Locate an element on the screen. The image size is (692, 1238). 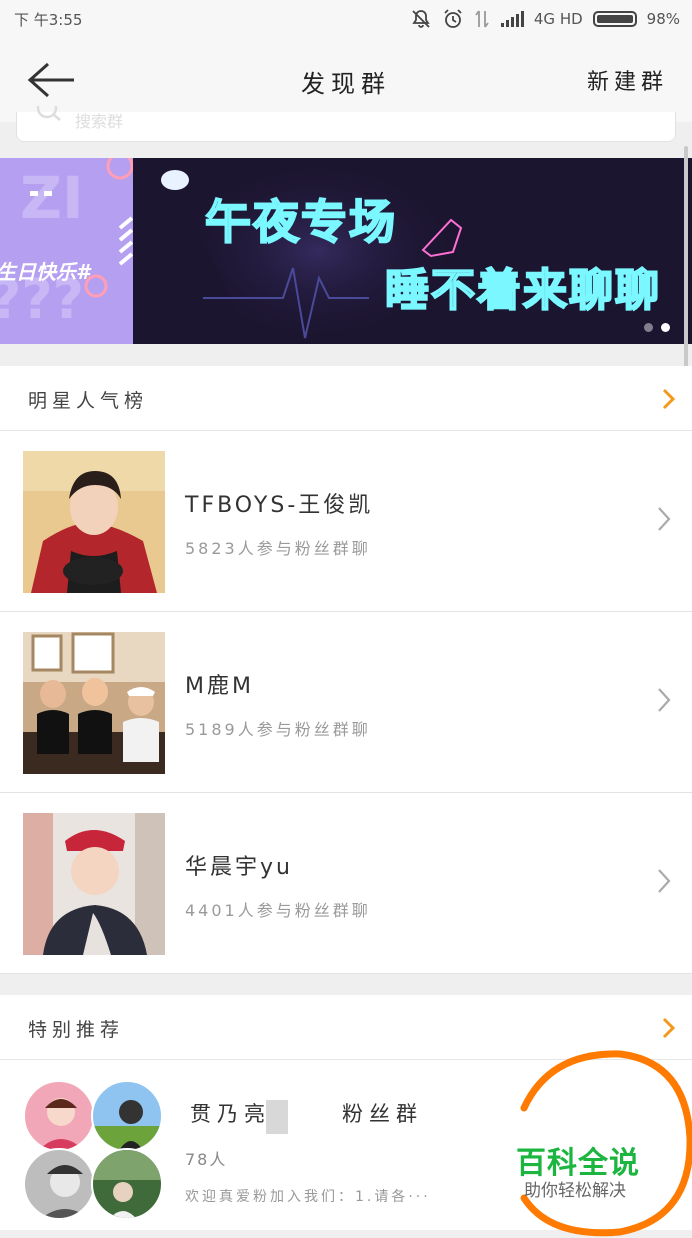
blurred-text is located at coordinates (277, 1117).